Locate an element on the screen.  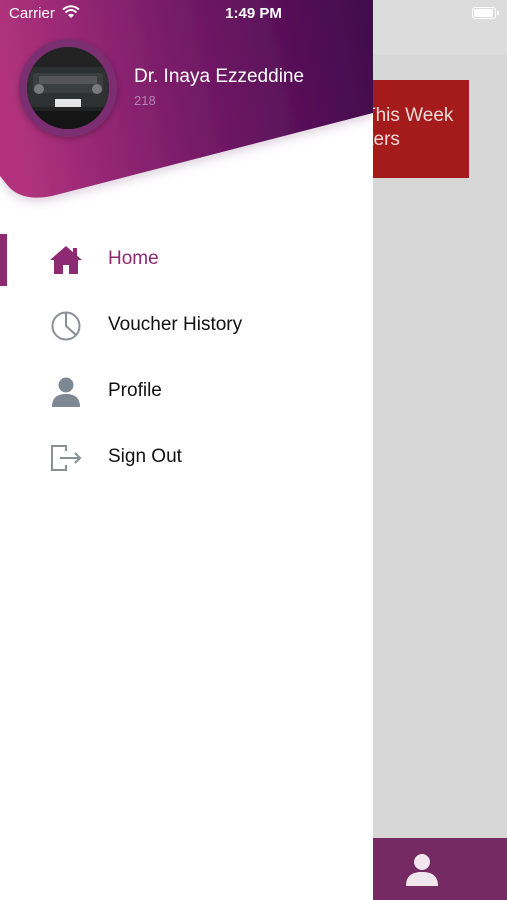
menu-item-voucher-history: Voucher History is located at coordinates (186, 326).